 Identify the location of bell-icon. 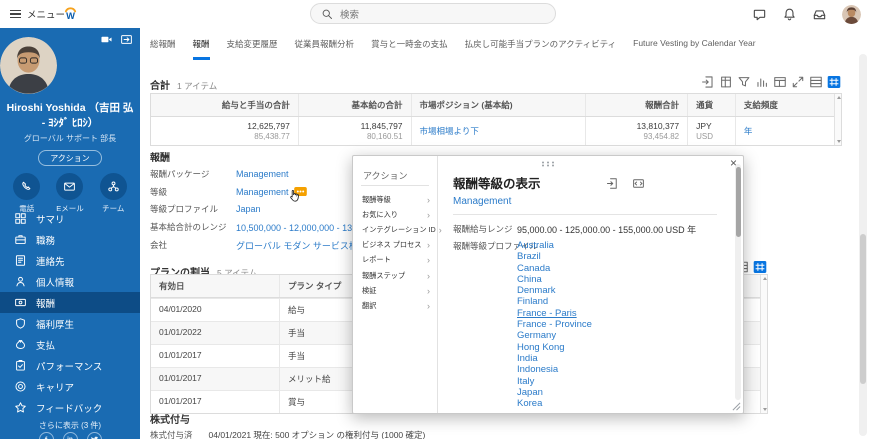
(789, 14).